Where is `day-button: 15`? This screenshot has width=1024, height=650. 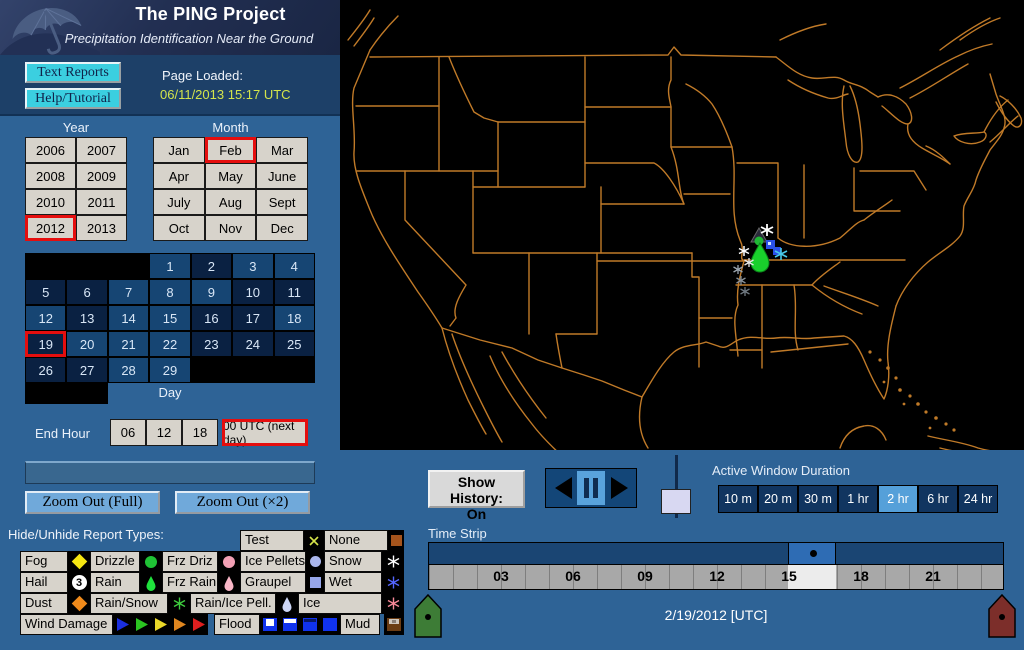 day-button: 15 is located at coordinates (170, 318).